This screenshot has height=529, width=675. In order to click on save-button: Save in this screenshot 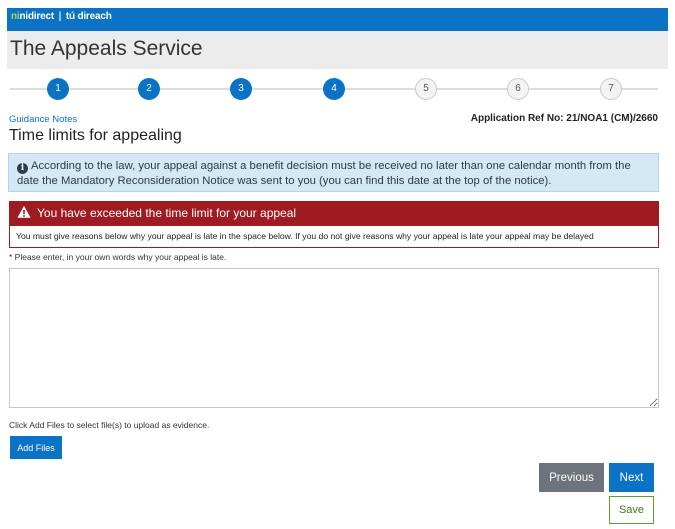, I will do `click(631, 510)`.